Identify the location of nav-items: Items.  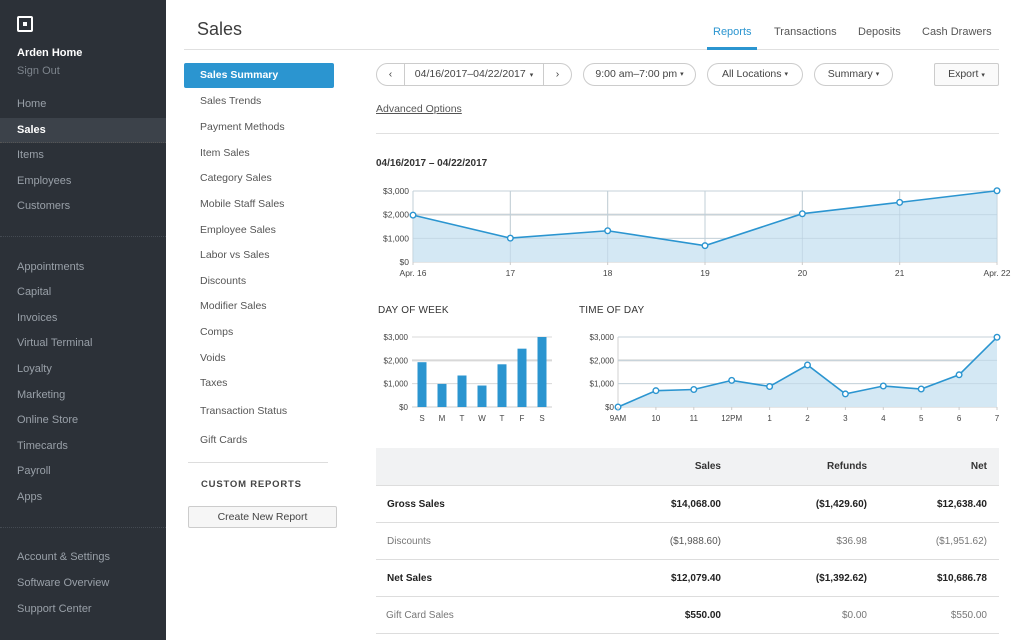
(83, 155).